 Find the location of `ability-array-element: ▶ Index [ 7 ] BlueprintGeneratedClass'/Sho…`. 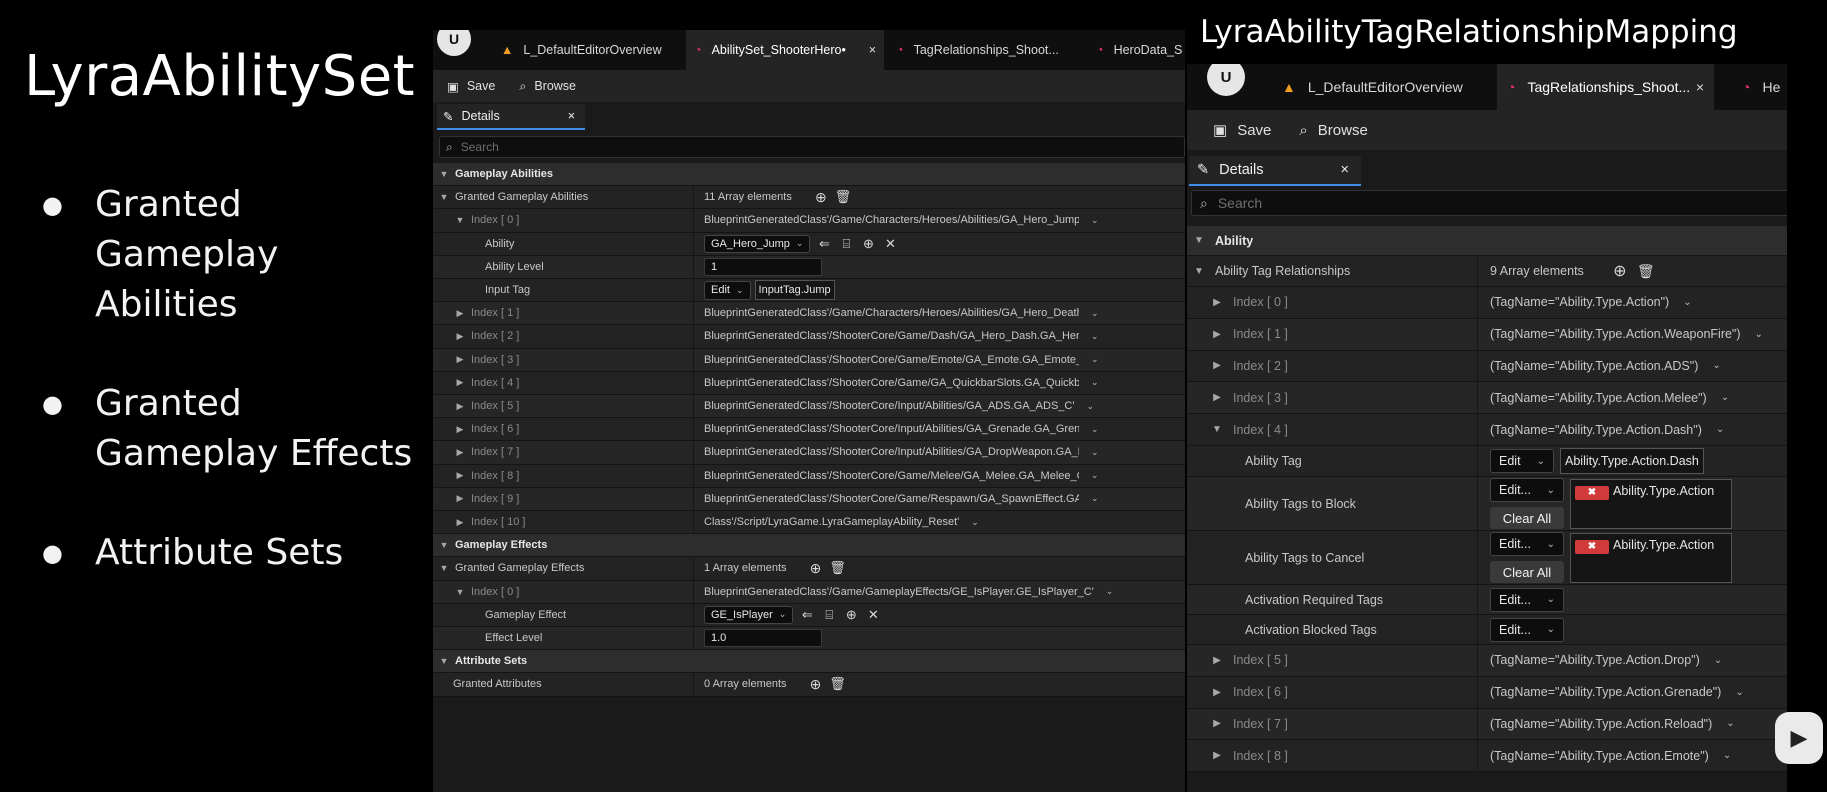

ability-array-element: ▶ Index [ 7 ] BlueprintGeneratedClass'/Sho… is located at coordinates (809, 453).